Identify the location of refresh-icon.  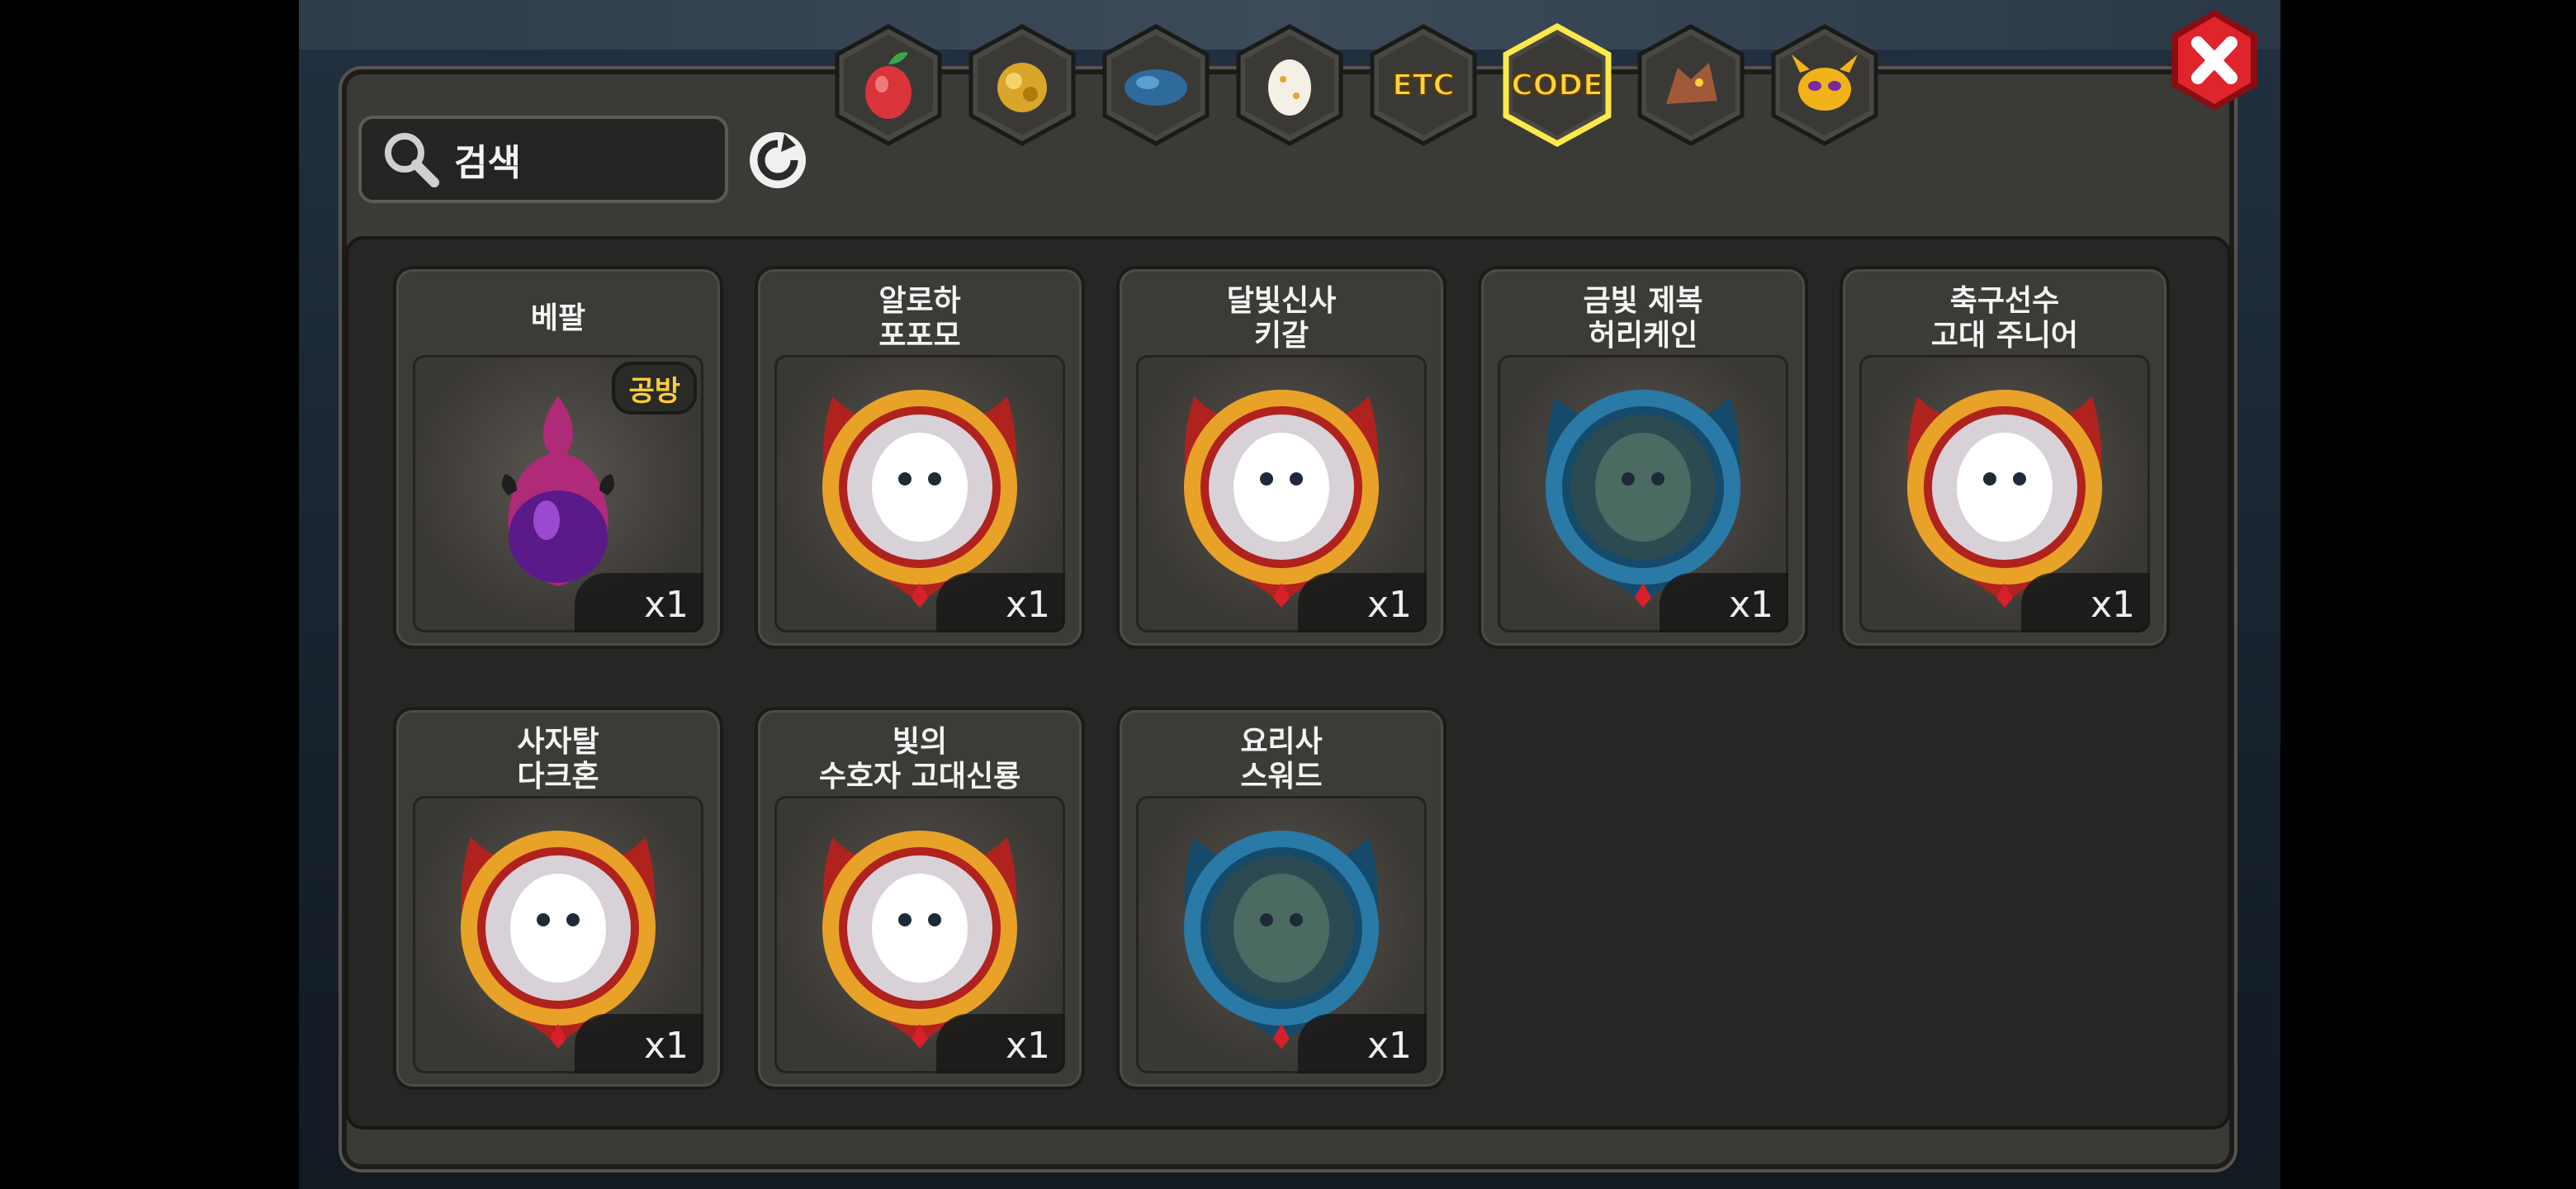
(778, 160).